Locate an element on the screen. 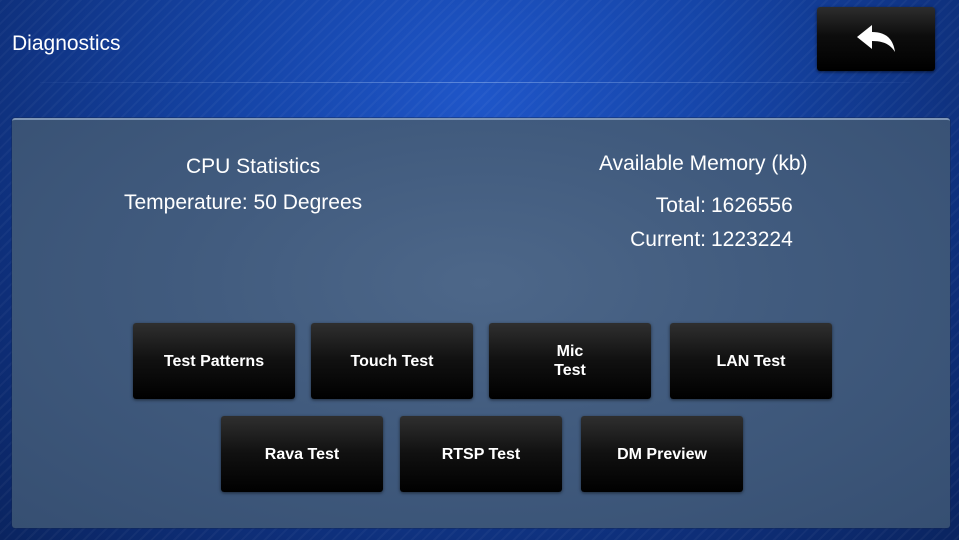 Image resolution: width=959 pixels, height=540 pixels. page-title: Diagnostics is located at coordinates (66, 43).